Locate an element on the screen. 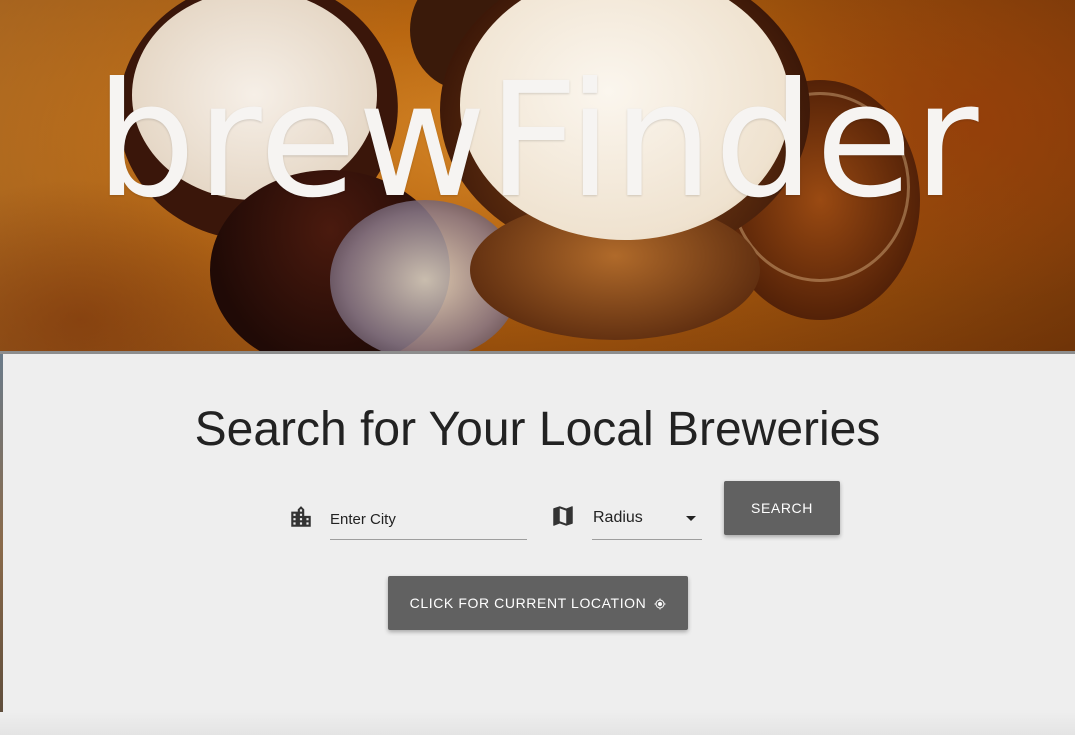 The height and width of the screenshot is (735, 1075). current-location-button: CLICK FOR CURRENT LOCATION is located at coordinates (538, 603).